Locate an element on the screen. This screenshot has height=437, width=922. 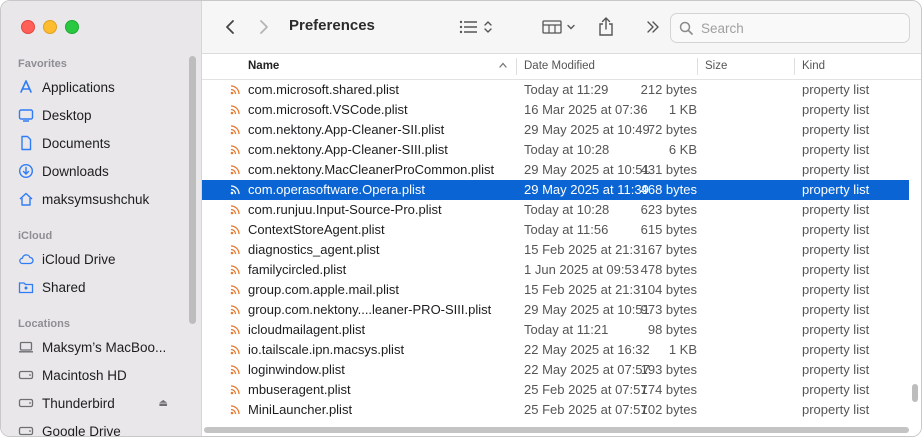
grid-icon is located at coordinates (552, 27).